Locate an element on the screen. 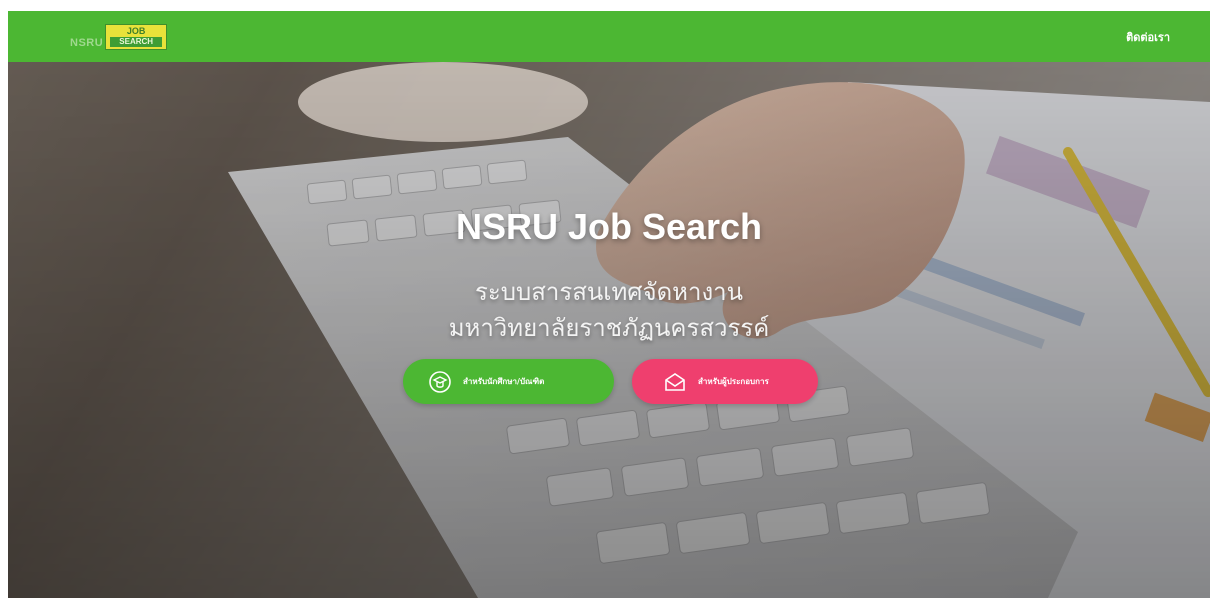  hero-title: NSRU Job Search is located at coordinates (609, 226).